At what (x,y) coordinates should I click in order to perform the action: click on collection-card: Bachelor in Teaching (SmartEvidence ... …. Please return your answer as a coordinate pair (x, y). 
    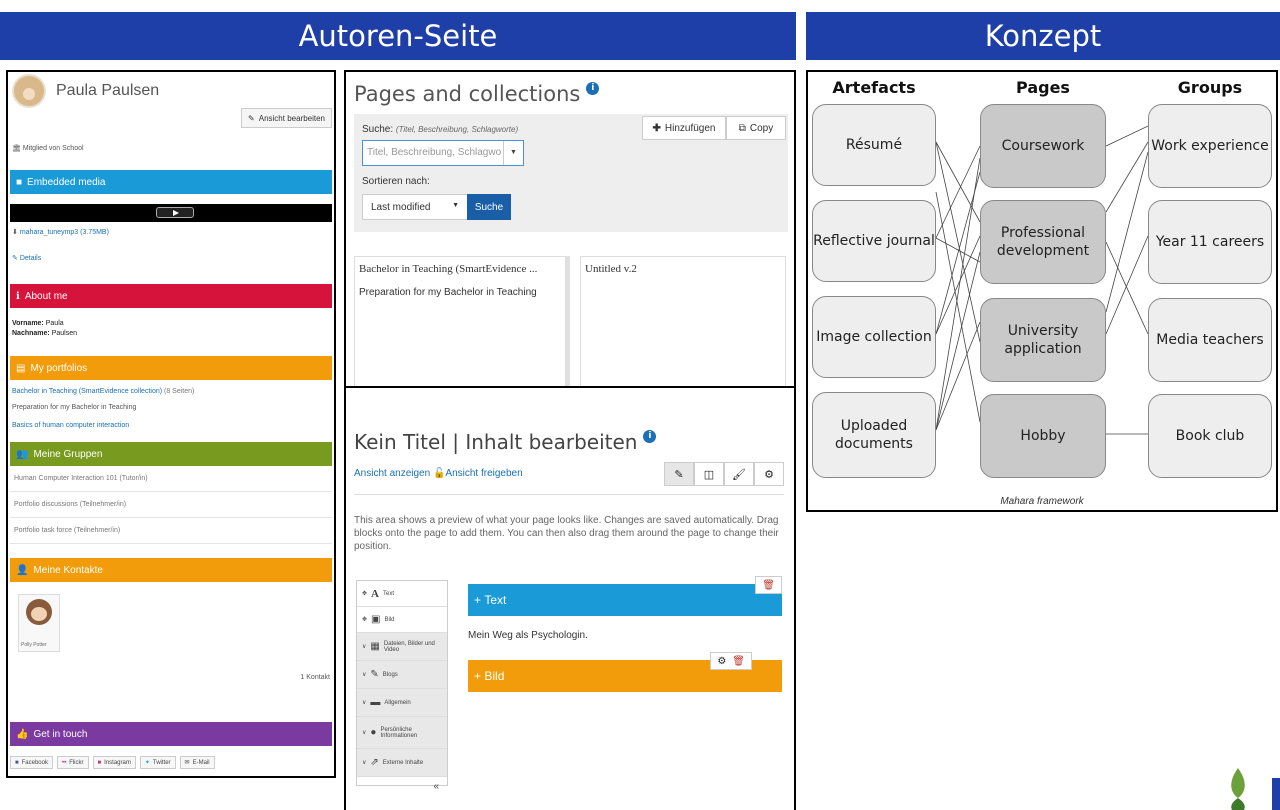
    Looking at the image, I should click on (460, 322).